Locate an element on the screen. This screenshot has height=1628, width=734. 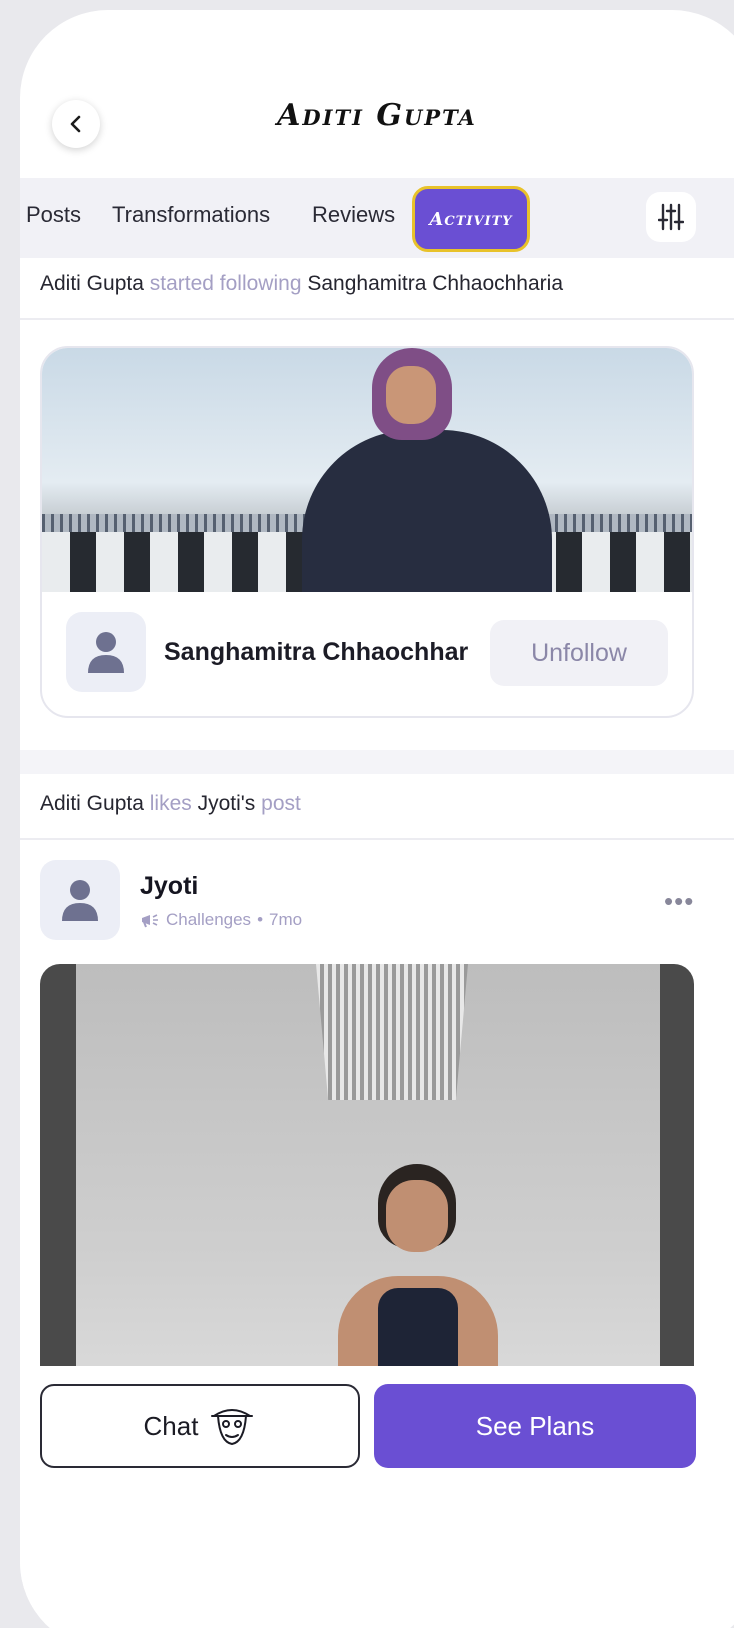
chat-label: Chat is located at coordinates (171, 1425).